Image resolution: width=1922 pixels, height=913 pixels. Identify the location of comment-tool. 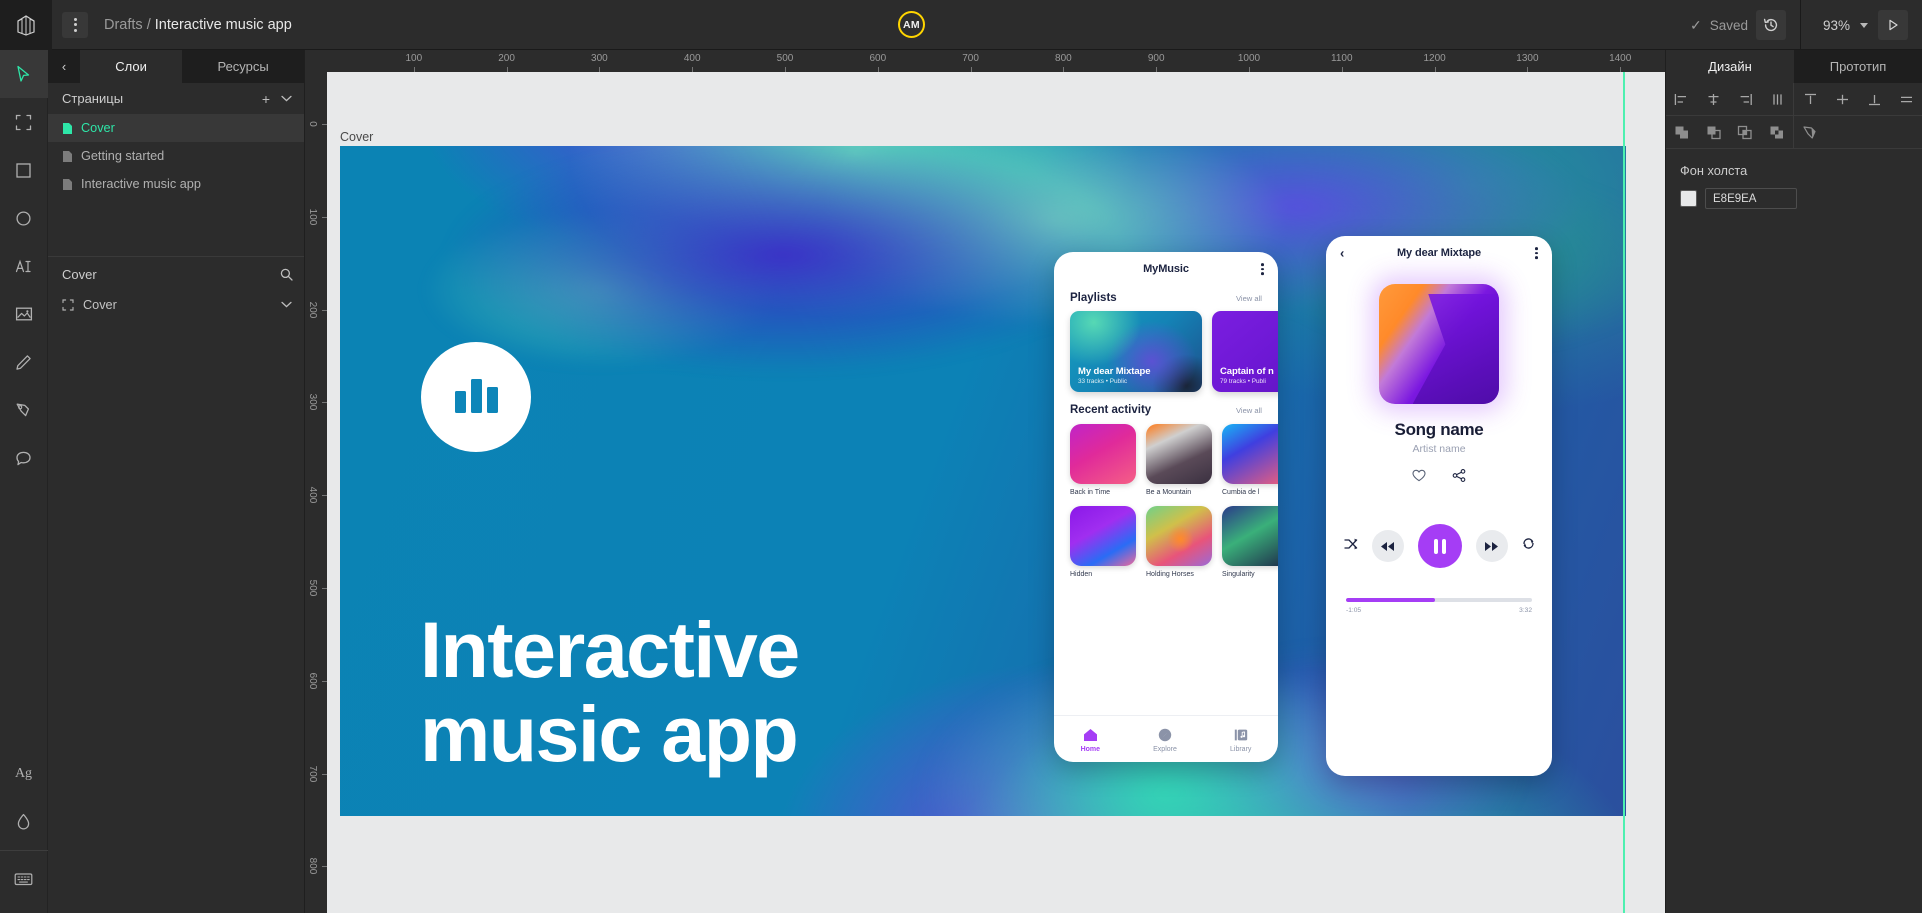
(24, 458).